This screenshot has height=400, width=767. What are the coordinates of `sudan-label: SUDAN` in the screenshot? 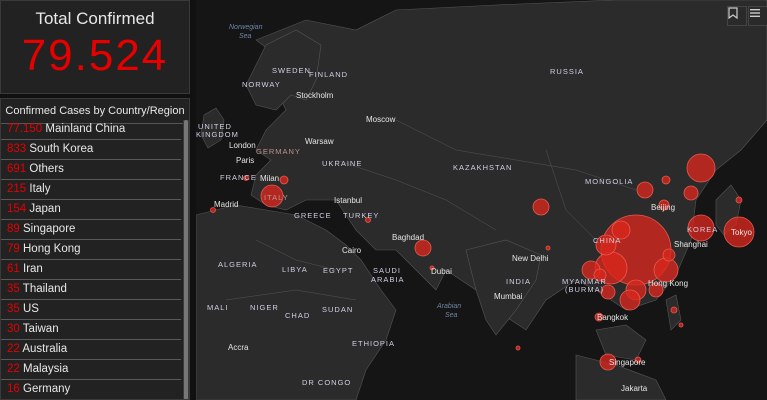 It's located at (338, 309).